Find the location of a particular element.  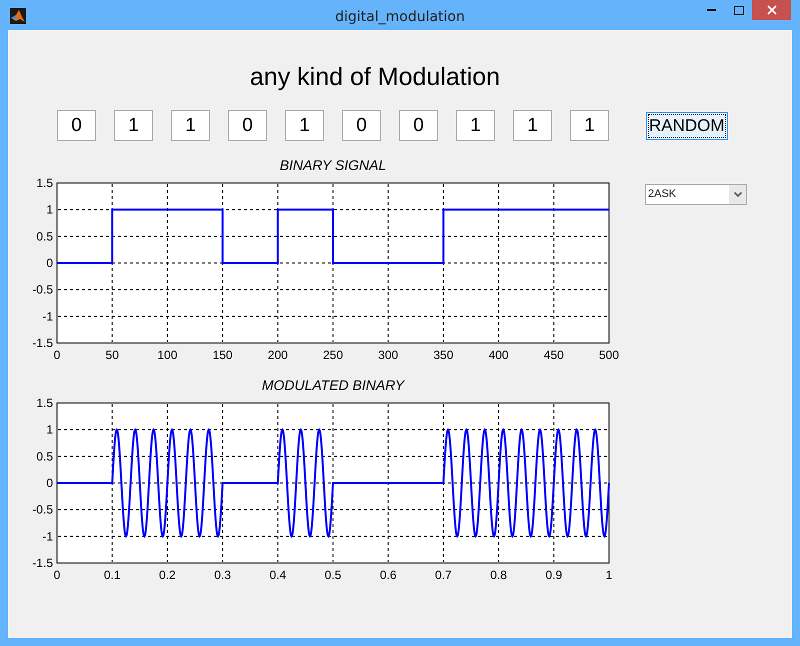

tick-label: 400 is located at coordinates (498, 355).